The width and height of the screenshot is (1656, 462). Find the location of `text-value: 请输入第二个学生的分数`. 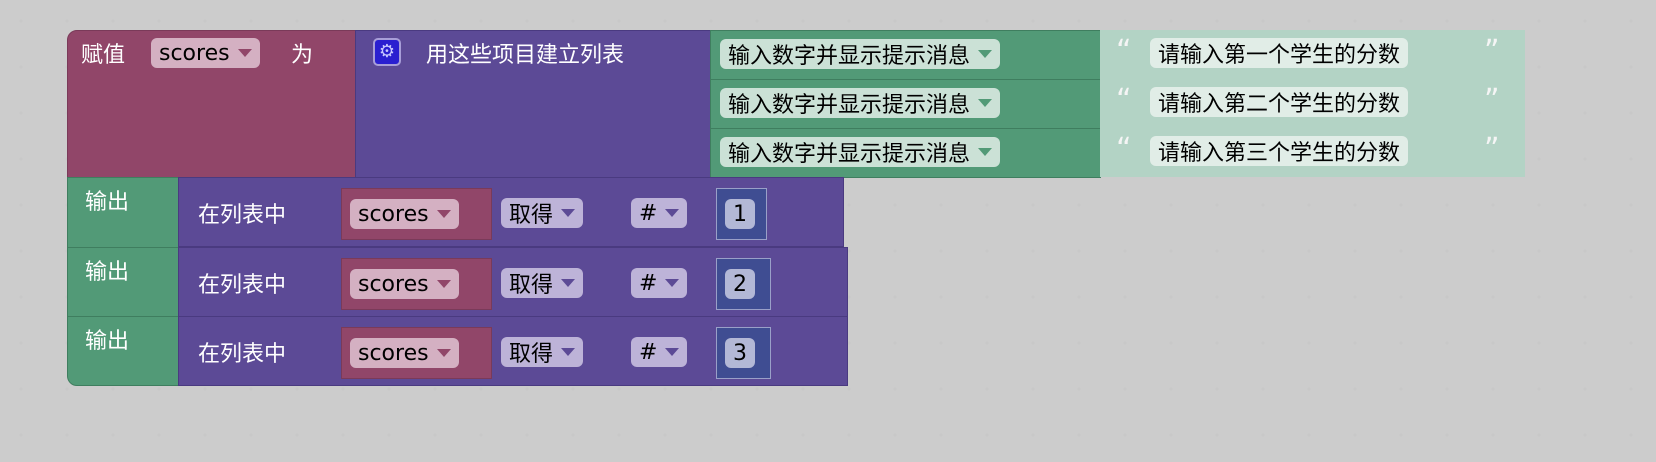

text-value: 请输入第二个学生的分数 is located at coordinates (1279, 104).